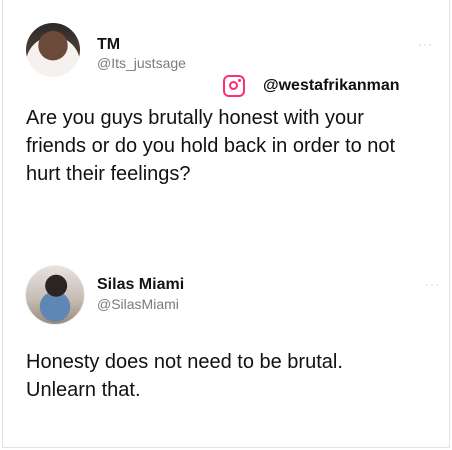 The image size is (452, 450). I want to click on avatar-silas-miami, so click(55, 295).